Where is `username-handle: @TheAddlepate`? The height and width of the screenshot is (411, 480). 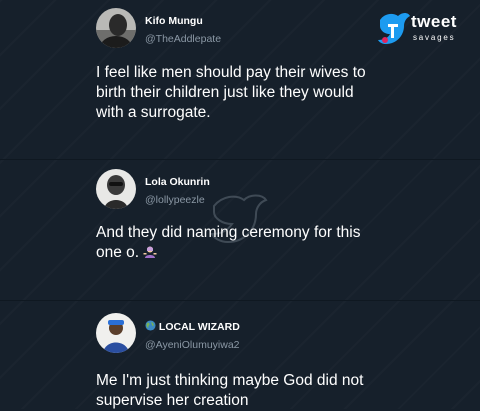
username-handle: @TheAddlepate is located at coordinates (183, 39).